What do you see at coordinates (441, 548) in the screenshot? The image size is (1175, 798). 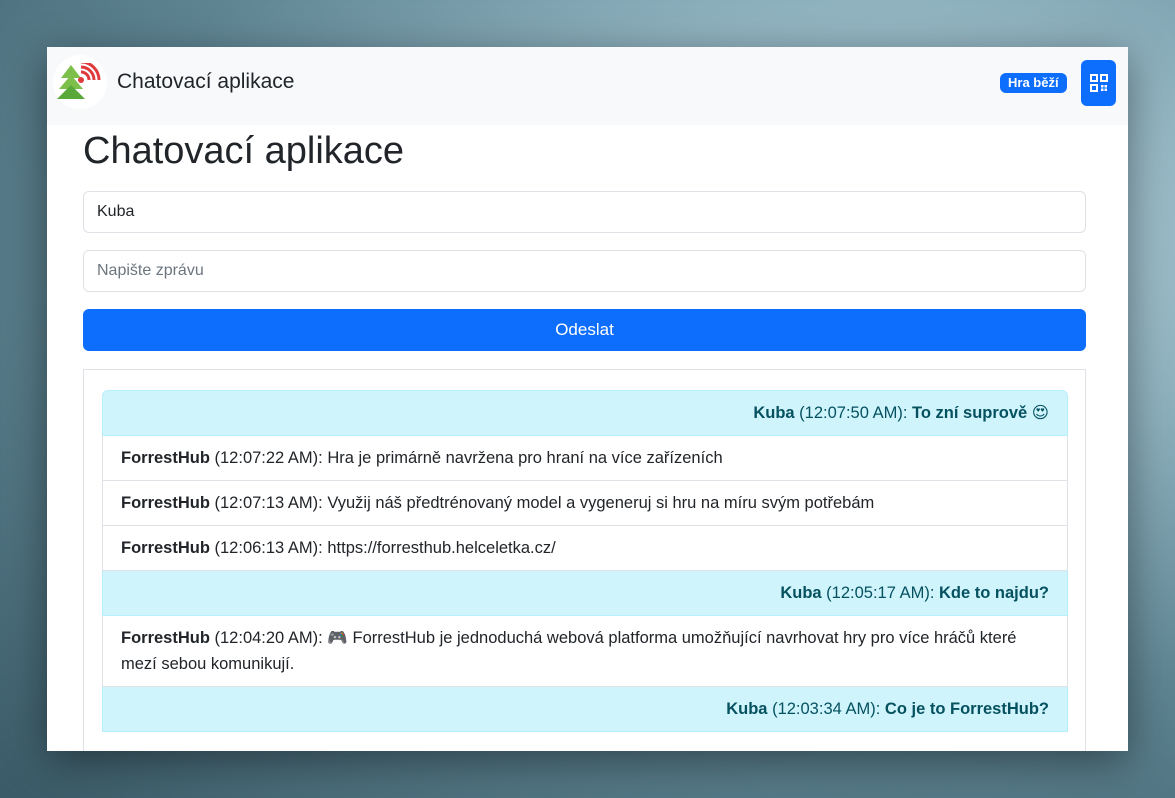 I see `message-text: https://forresthub.helceletka.cz/` at bounding box center [441, 548].